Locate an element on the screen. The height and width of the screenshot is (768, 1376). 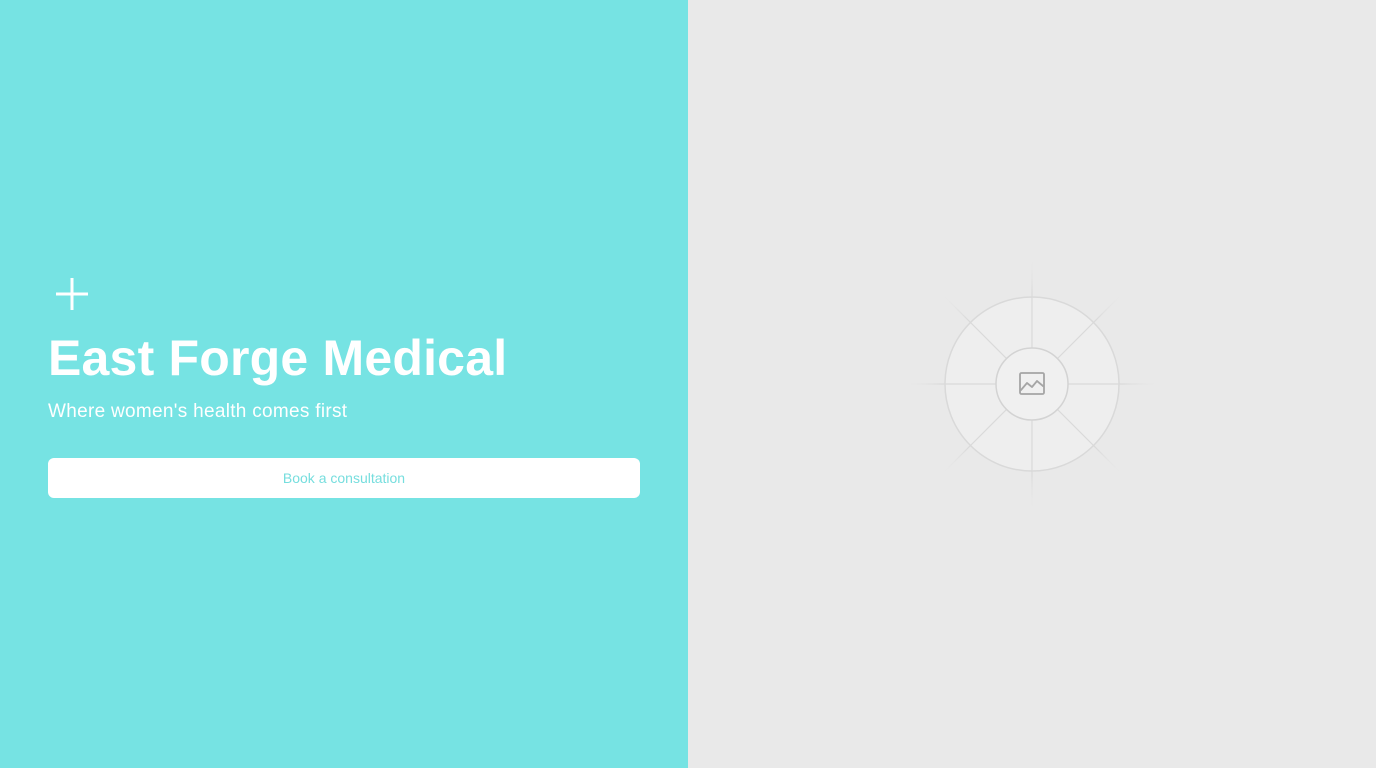
image-placeholder is located at coordinates (1032, 384).